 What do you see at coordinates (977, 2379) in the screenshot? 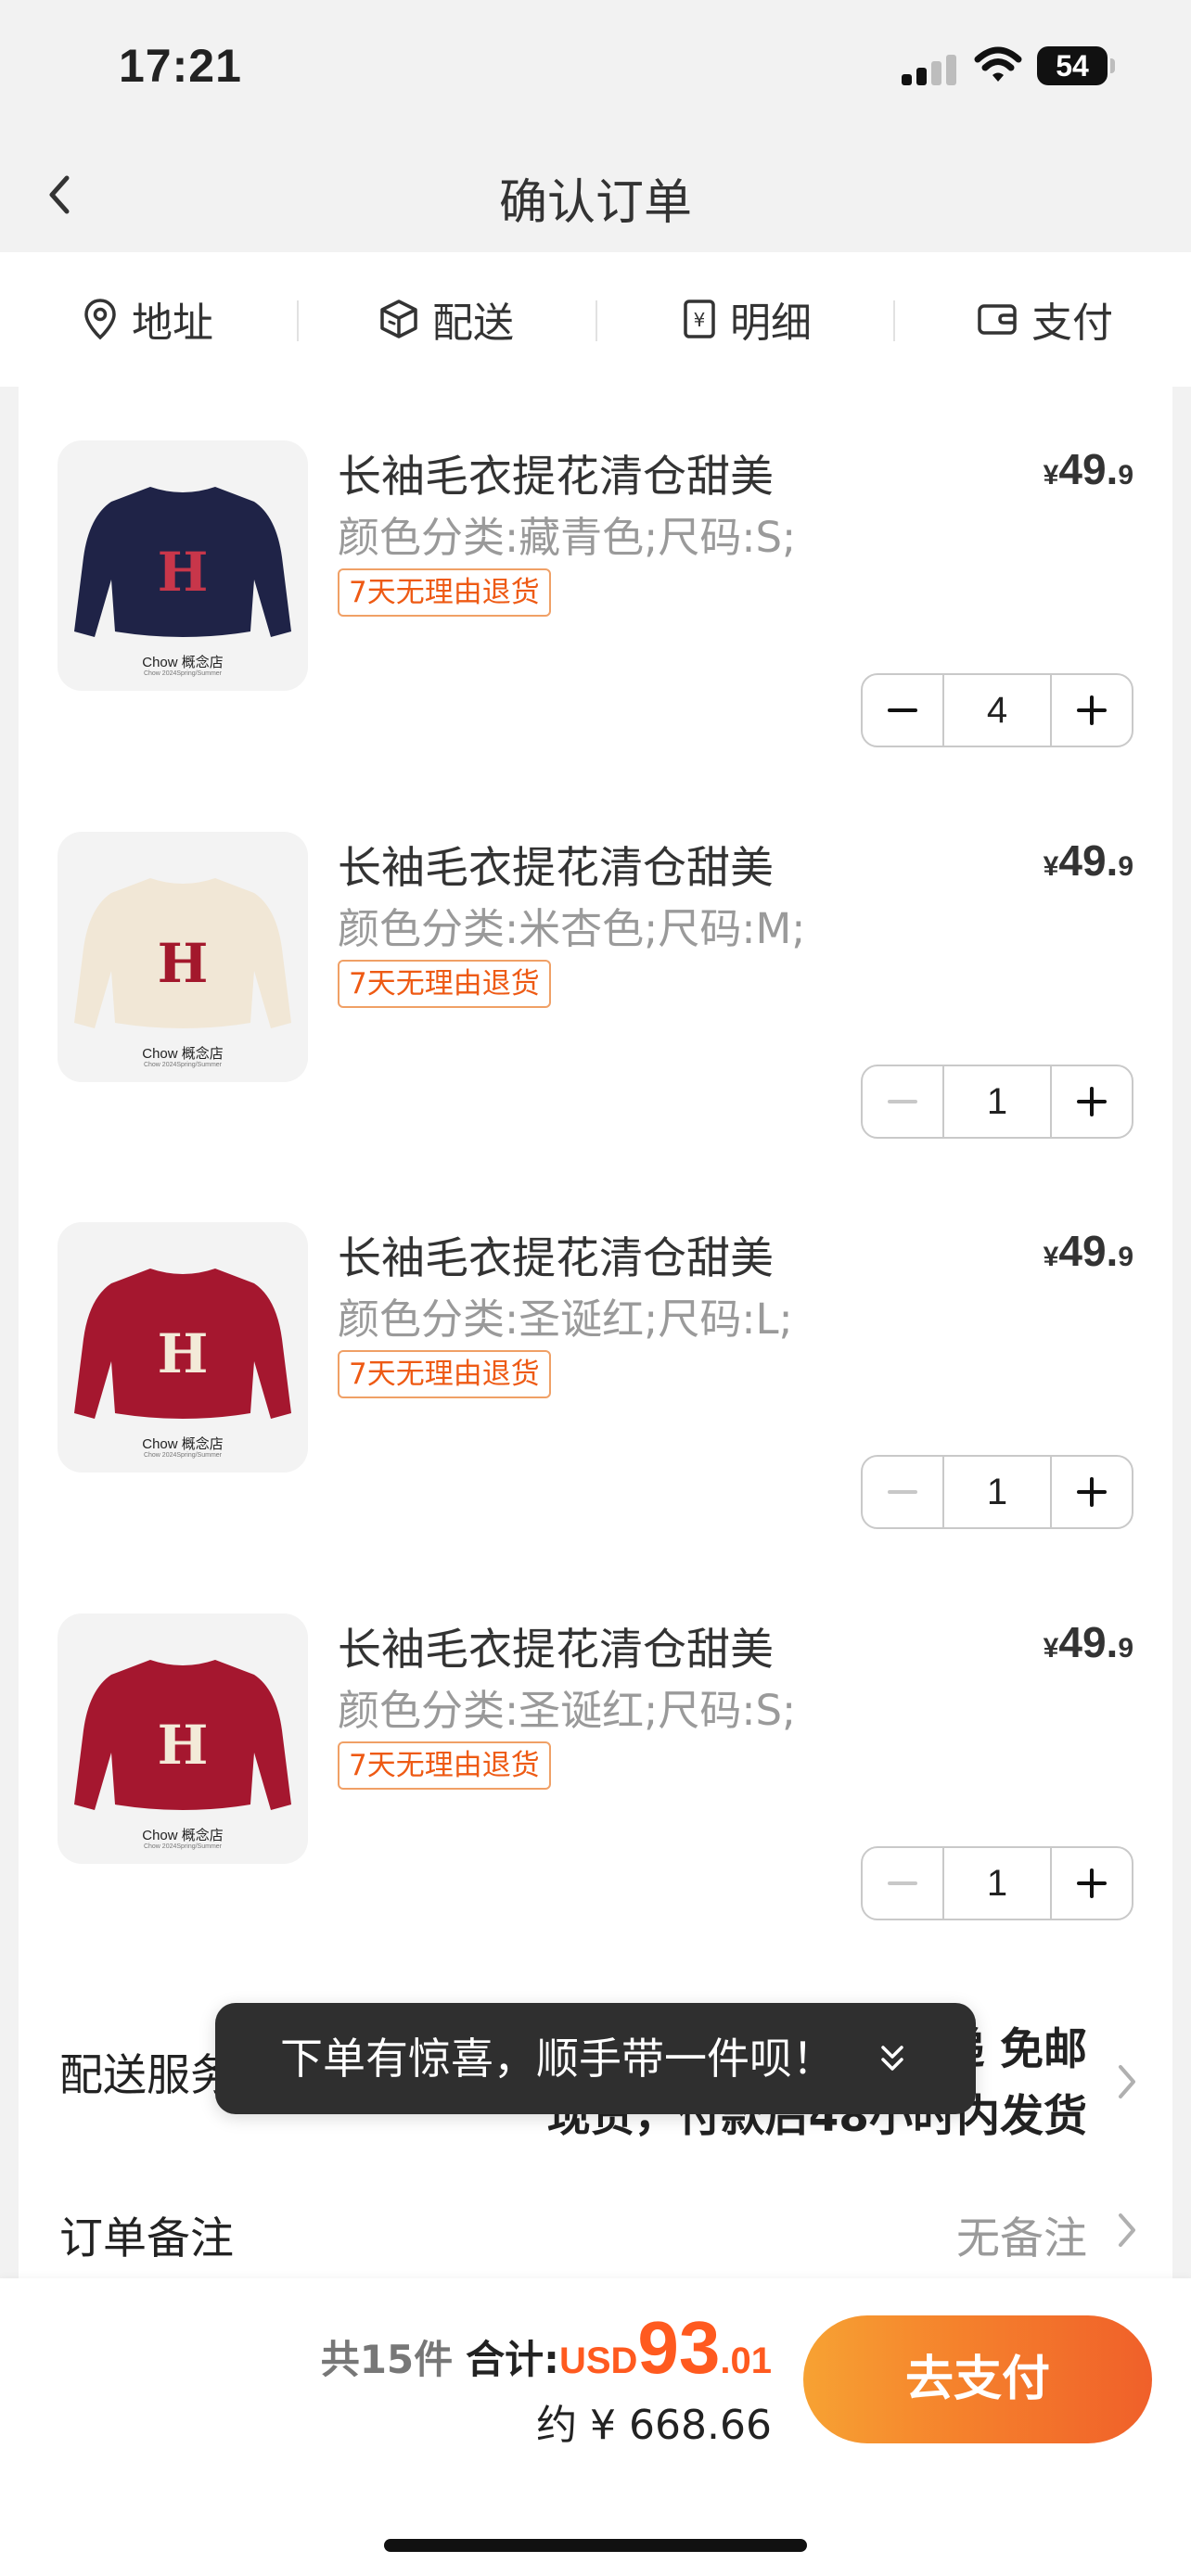
I see `pay-button: 去支付` at bounding box center [977, 2379].